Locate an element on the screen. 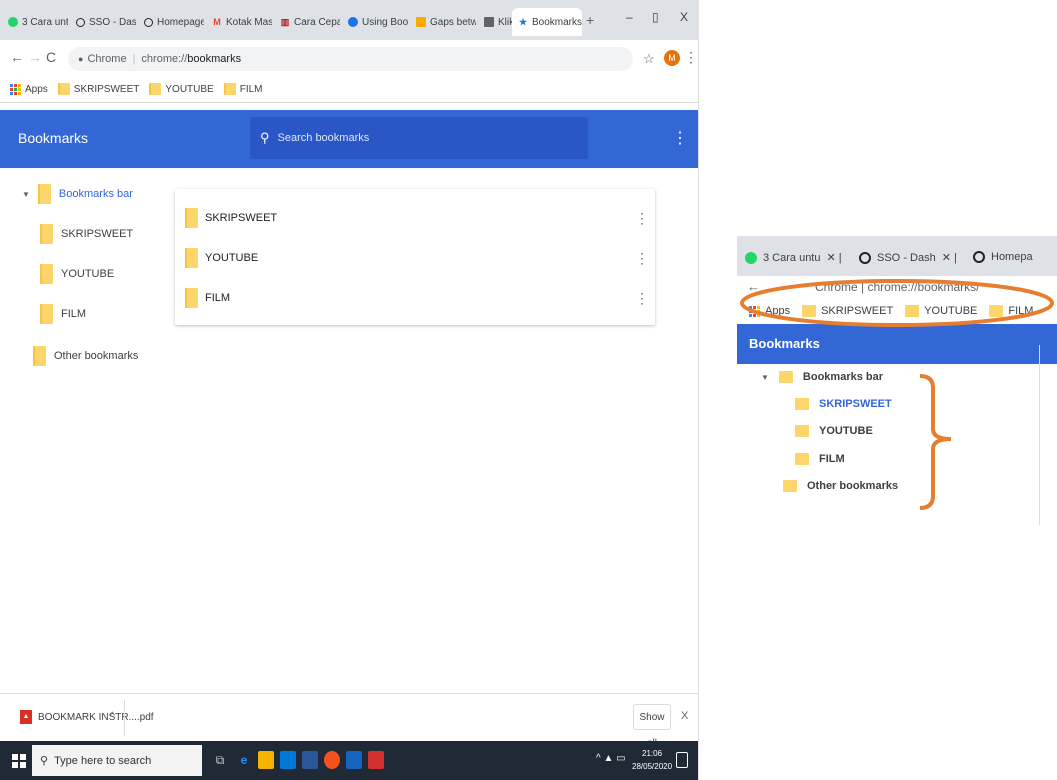  taskbar-search: ⚲ Type here to search is located at coordinates (117, 760).